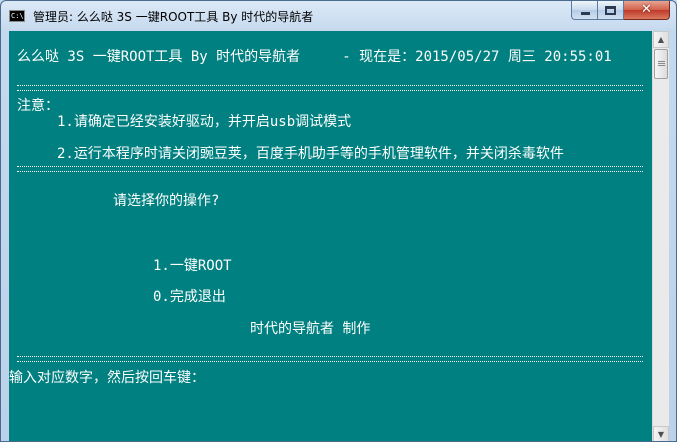  I want to click on scrollbar-thumb, so click(661, 64).